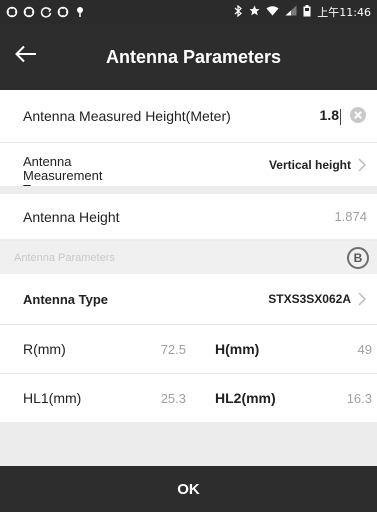  I want to click on antenna-height-value: 1.874, so click(350, 216).